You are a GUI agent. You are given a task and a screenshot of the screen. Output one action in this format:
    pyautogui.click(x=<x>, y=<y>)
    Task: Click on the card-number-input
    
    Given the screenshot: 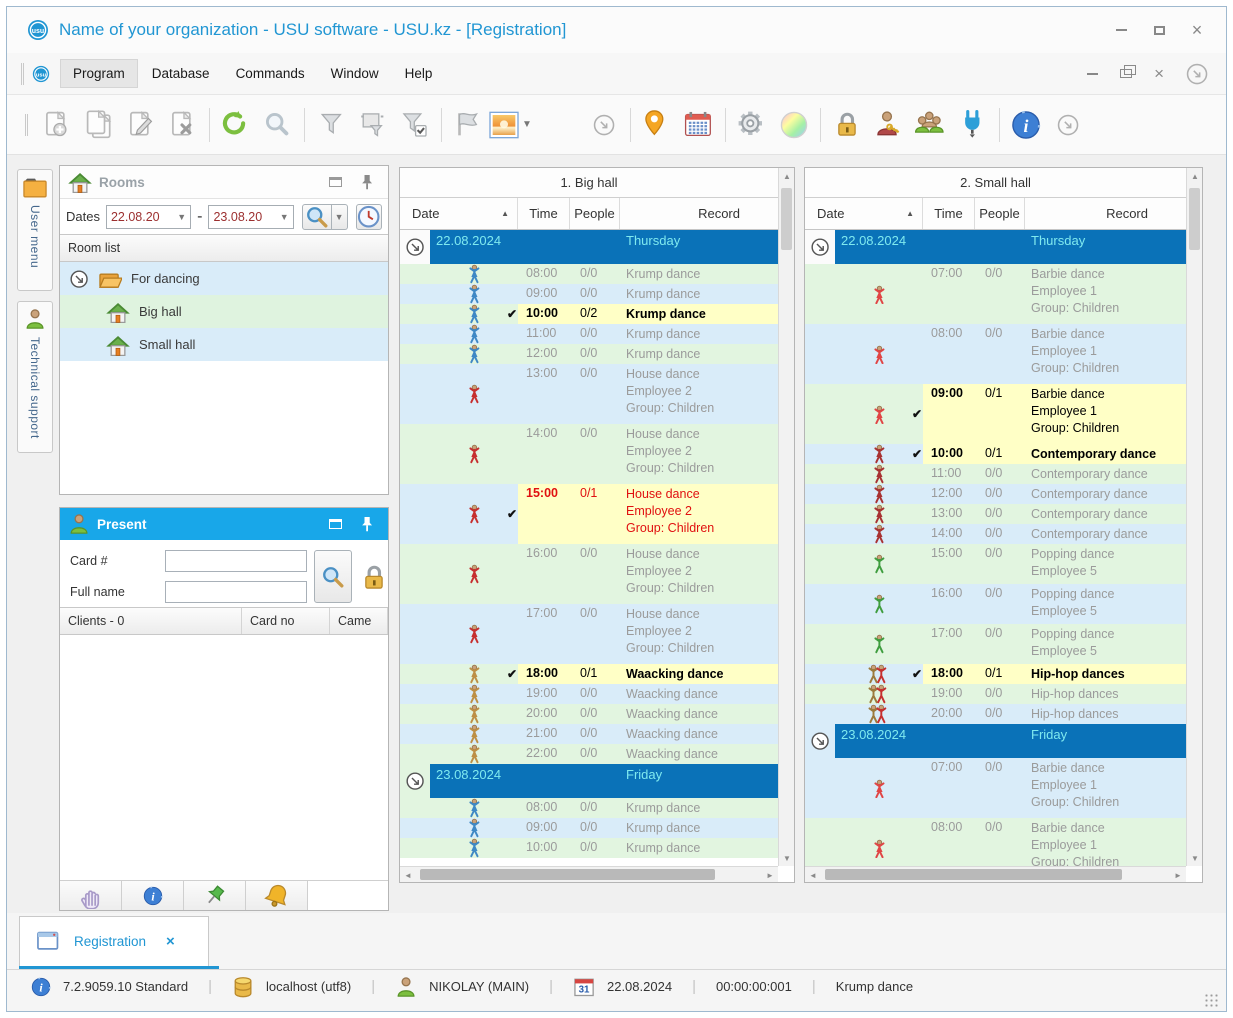 What is the action you would take?
    pyautogui.click(x=236, y=561)
    